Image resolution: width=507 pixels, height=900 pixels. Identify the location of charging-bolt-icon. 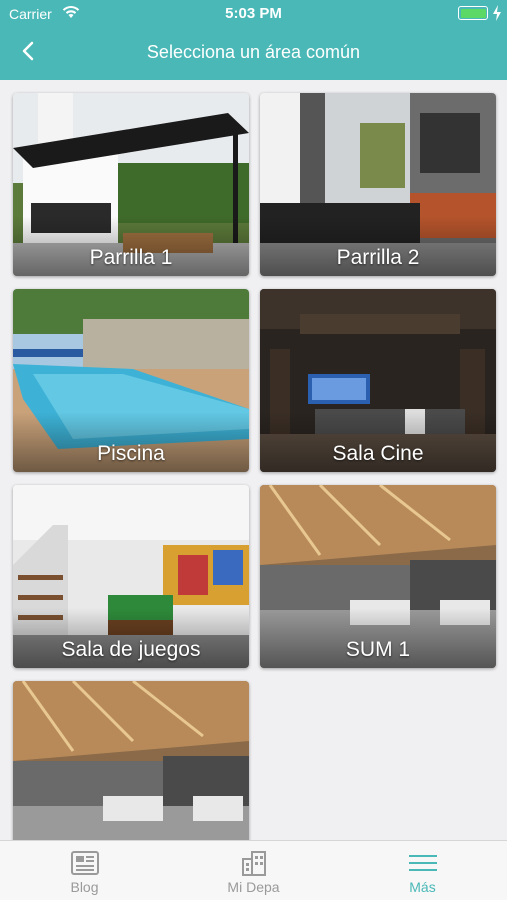
(497, 13).